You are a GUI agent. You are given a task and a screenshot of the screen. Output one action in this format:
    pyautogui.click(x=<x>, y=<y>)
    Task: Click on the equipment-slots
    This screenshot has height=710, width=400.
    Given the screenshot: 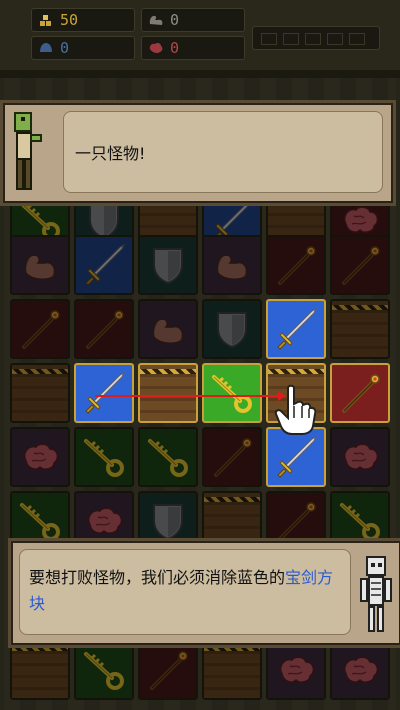 What is the action you would take?
    pyautogui.click(x=316, y=38)
    